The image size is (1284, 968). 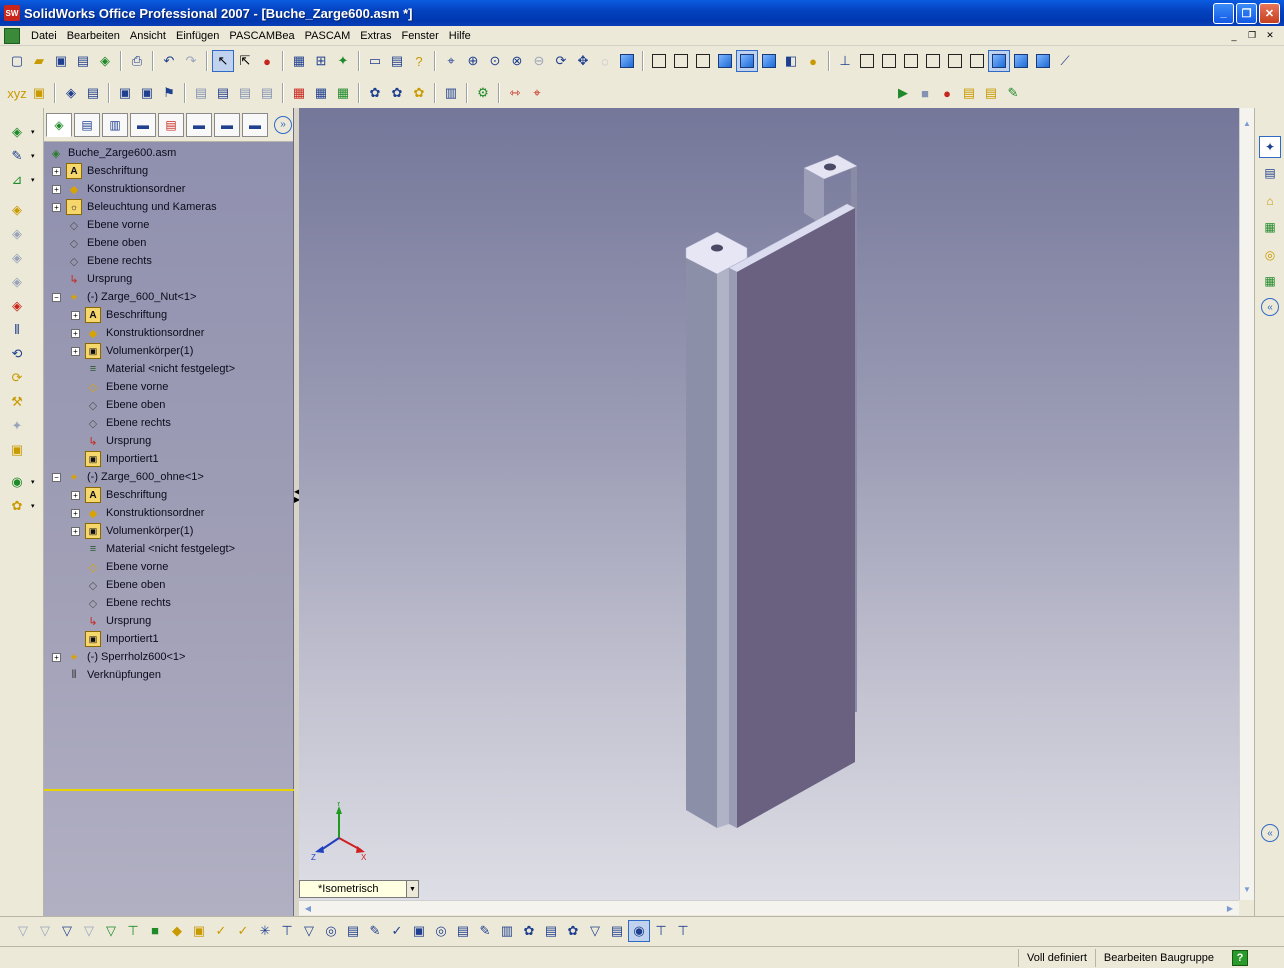 What do you see at coordinates (561, 61) in the screenshot?
I see `rotate-view-icon: ⟳` at bounding box center [561, 61].